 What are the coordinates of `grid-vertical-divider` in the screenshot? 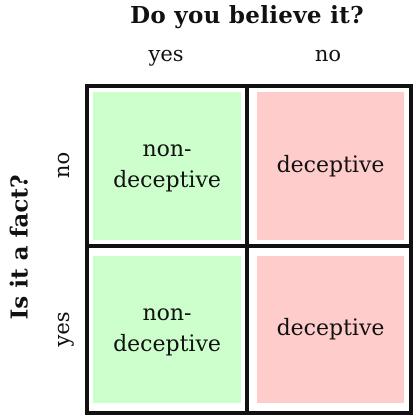 It's located at (247, 249).